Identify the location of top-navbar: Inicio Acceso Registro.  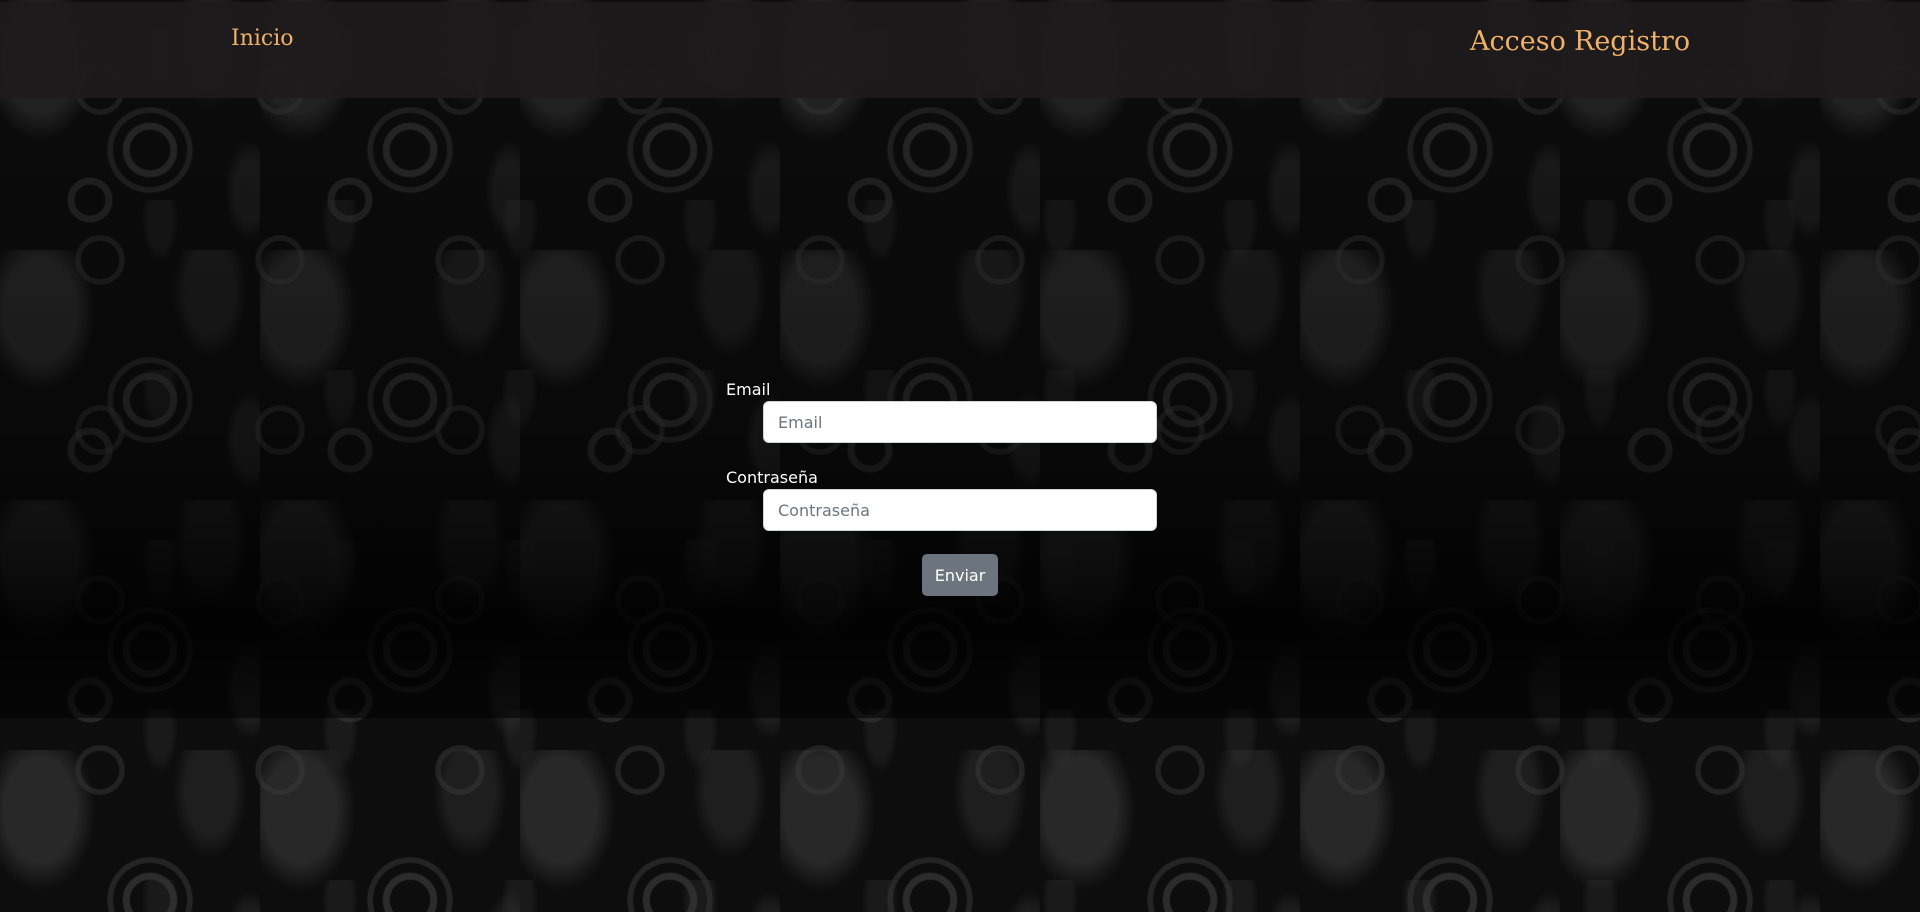
(960, 50).